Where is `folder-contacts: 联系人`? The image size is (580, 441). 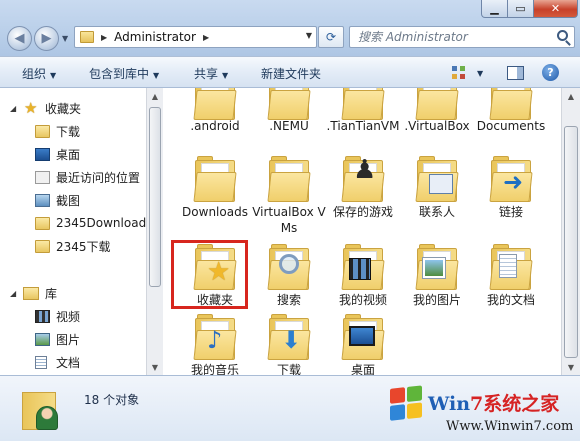 folder-contacts: 联系人 is located at coordinates (437, 197).